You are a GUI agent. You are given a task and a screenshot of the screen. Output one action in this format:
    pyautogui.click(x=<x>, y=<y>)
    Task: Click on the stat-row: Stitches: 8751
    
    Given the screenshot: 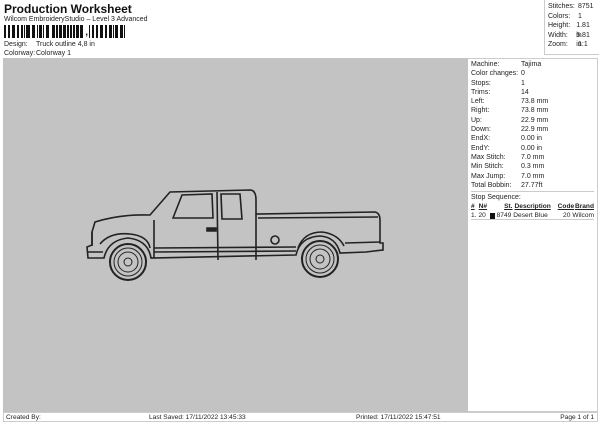 What is the action you would take?
    pyautogui.click(x=572, y=7)
    